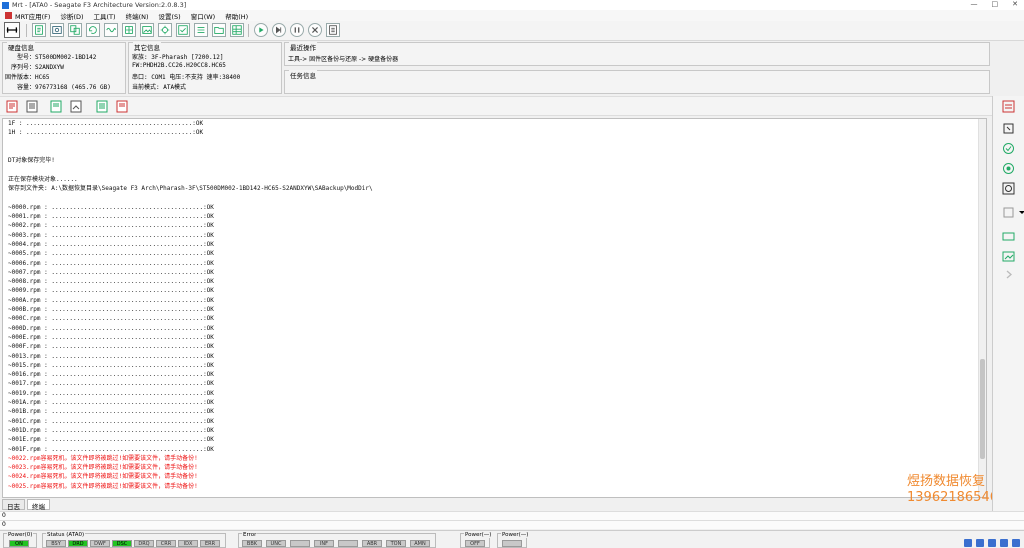 The width and height of the screenshot is (1024, 548). I want to click on menu-window: 窗口(W), so click(203, 16).